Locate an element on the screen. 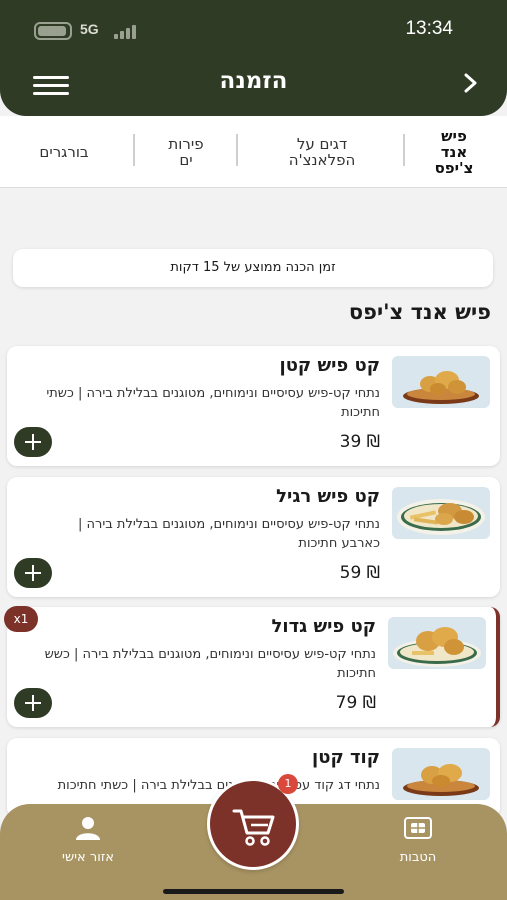  tab-seafood: פירות ים is located at coordinates (186, 152).